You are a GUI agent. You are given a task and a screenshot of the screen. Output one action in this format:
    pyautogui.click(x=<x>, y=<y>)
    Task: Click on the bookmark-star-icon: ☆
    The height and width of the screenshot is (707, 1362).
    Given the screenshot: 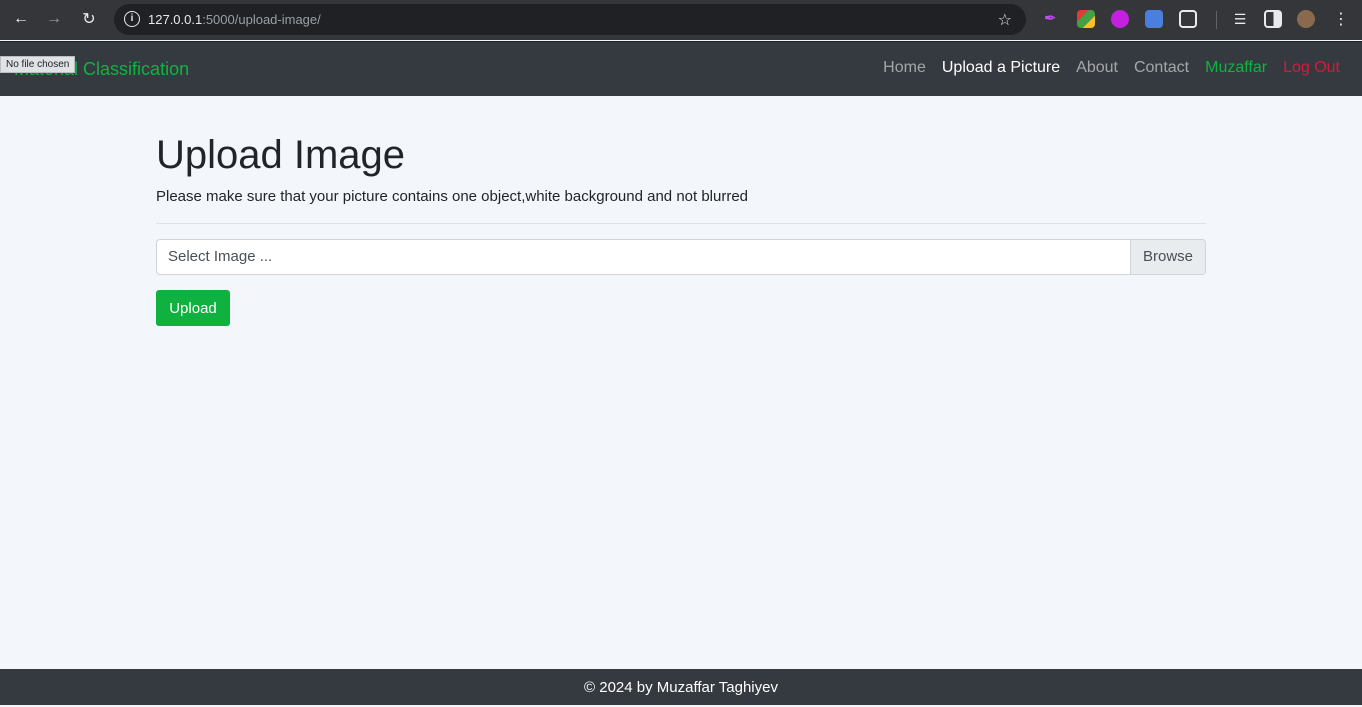 What is the action you would take?
    pyautogui.click(x=1005, y=20)
    